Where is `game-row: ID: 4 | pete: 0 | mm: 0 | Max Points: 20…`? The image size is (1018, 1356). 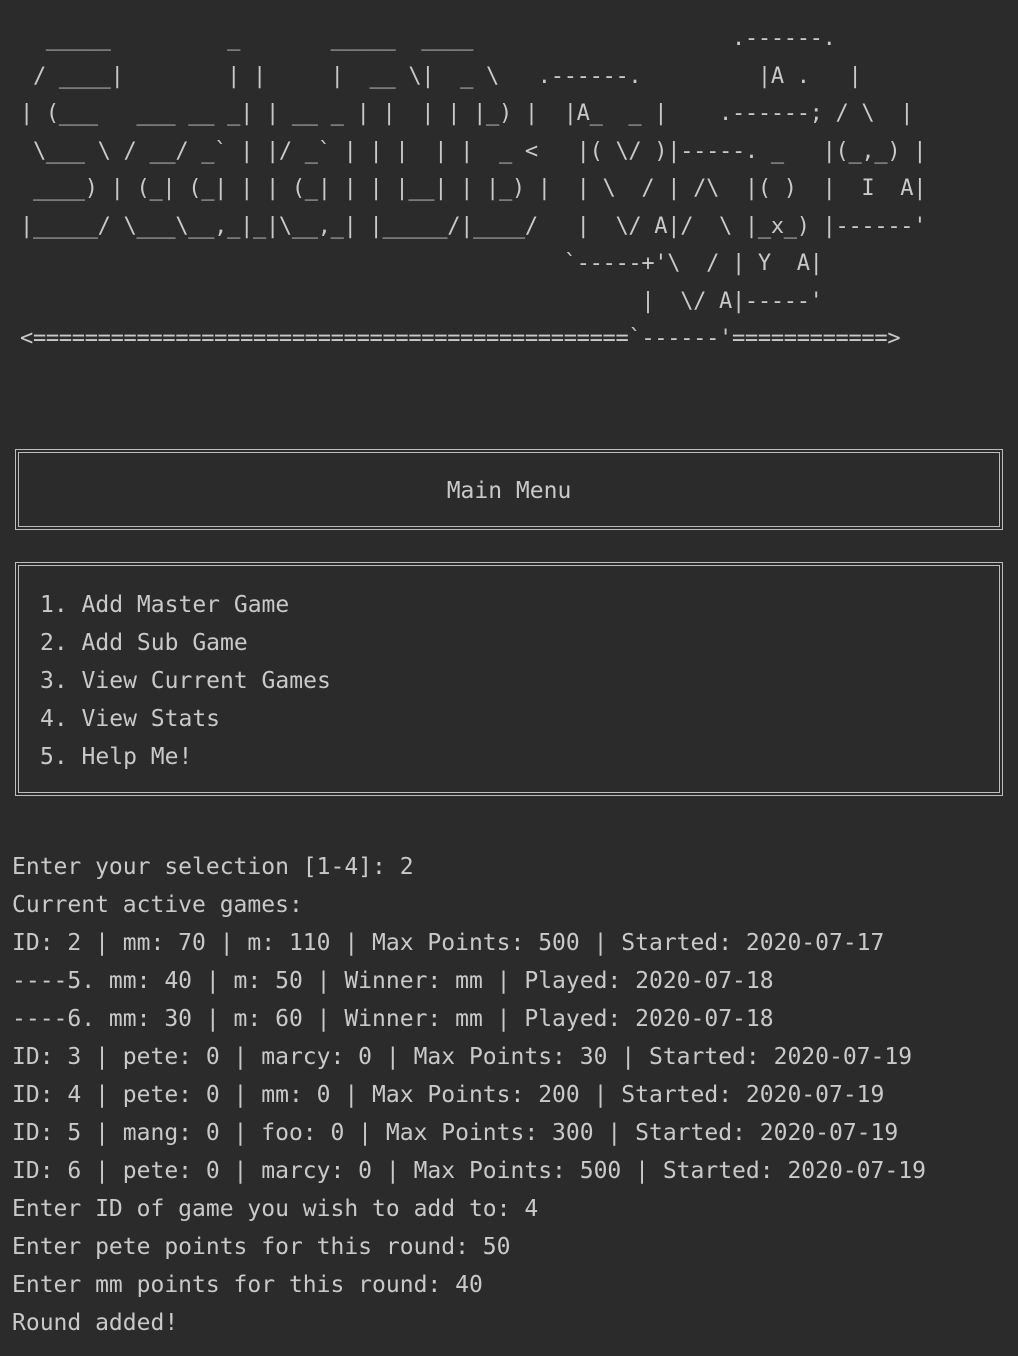 game-row: ID: 4 | pete: 0 | mm: 0 | Max Points: 20… is located at coordinates (448, 1095).